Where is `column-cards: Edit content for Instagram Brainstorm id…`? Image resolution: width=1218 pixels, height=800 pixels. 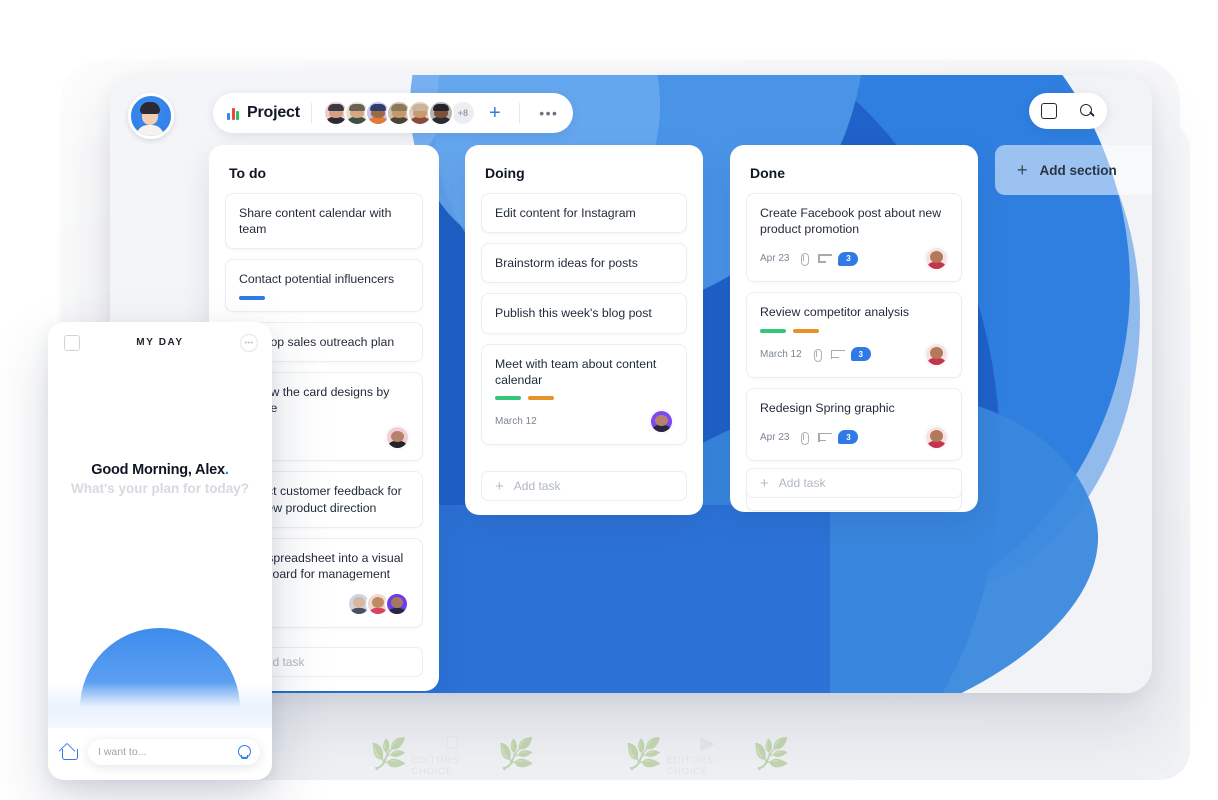
column-cards: Edit content for Instagram Brainstorm id… is located at coordinates (584, 316).